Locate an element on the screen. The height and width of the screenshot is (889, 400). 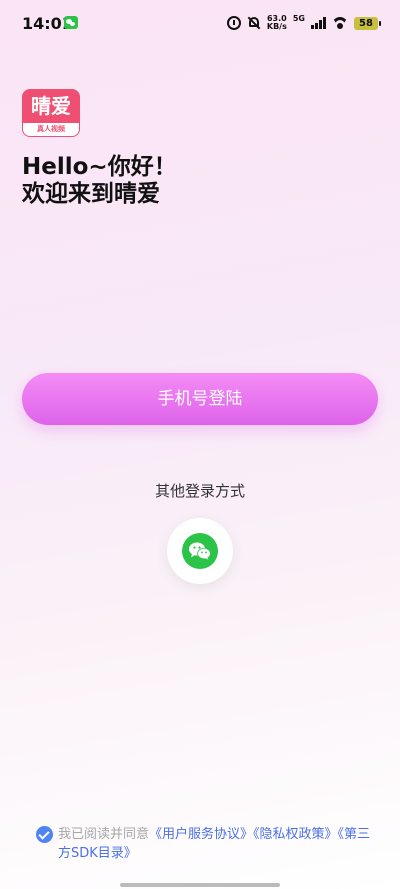
app-logo: 晴爱 真人视频 is located at coordinates (51, 113).